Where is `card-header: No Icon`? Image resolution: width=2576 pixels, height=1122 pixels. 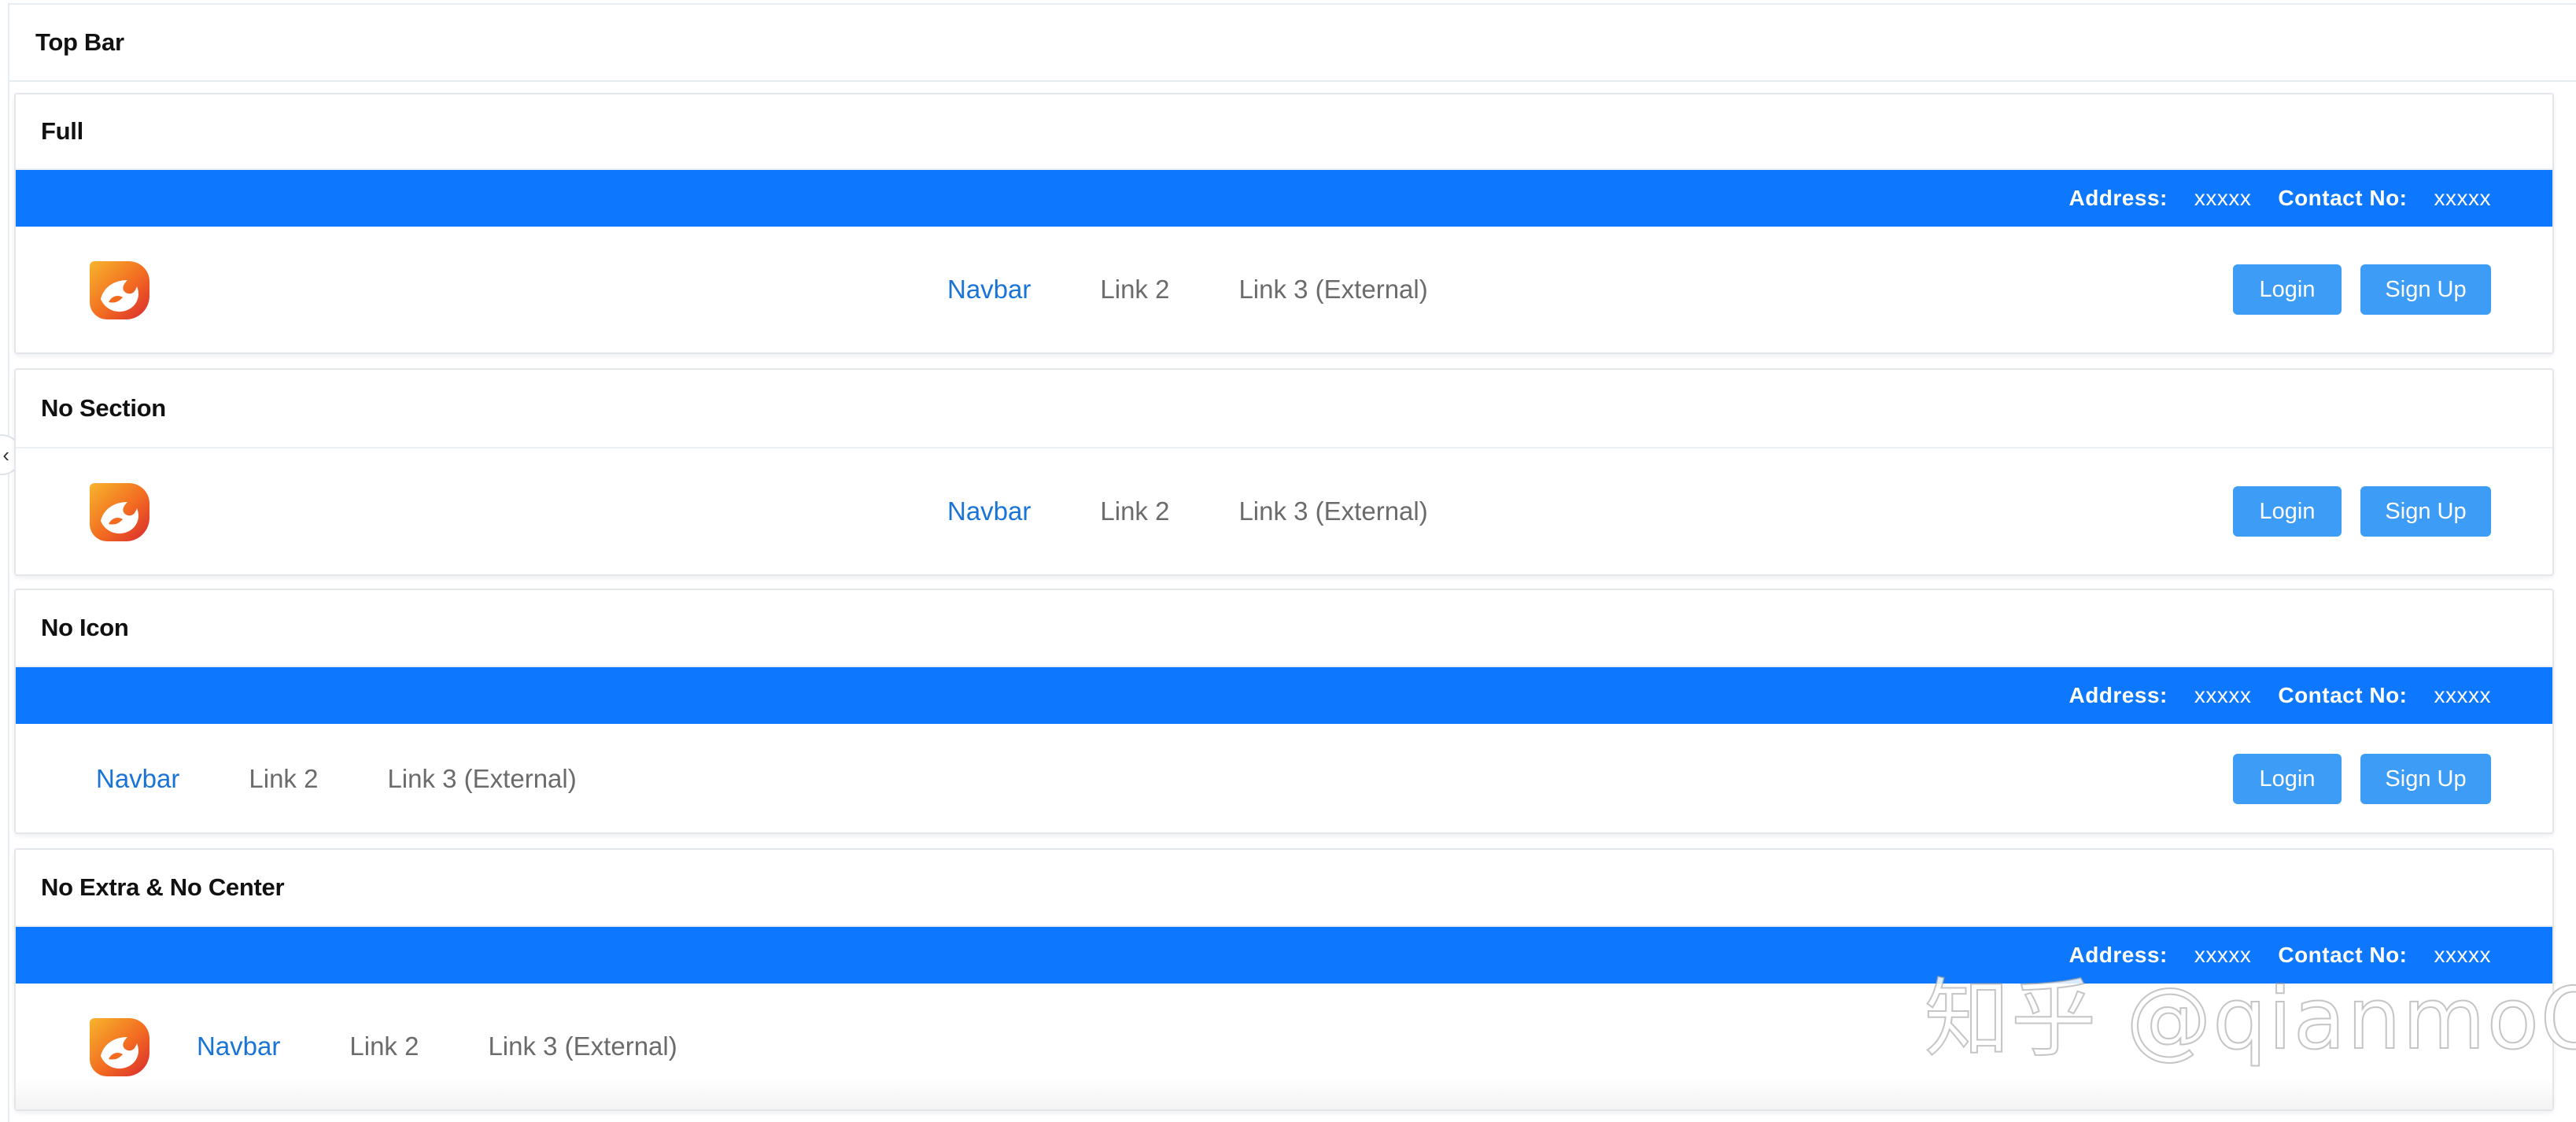 card-header: No Icon is located at coordinates (1284, 629).